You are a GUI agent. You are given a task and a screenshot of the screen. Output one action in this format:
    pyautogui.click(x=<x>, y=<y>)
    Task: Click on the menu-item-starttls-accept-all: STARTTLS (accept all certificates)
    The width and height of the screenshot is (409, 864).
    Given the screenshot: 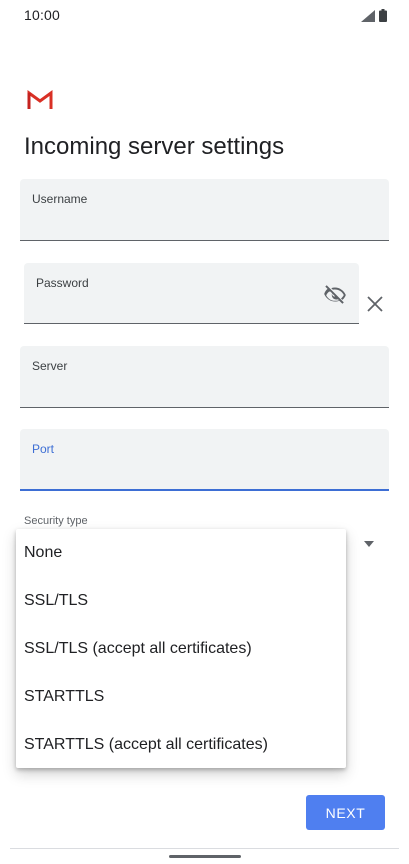 What is the action you would take?
    pyautogui.click(x=181, y=744)
    